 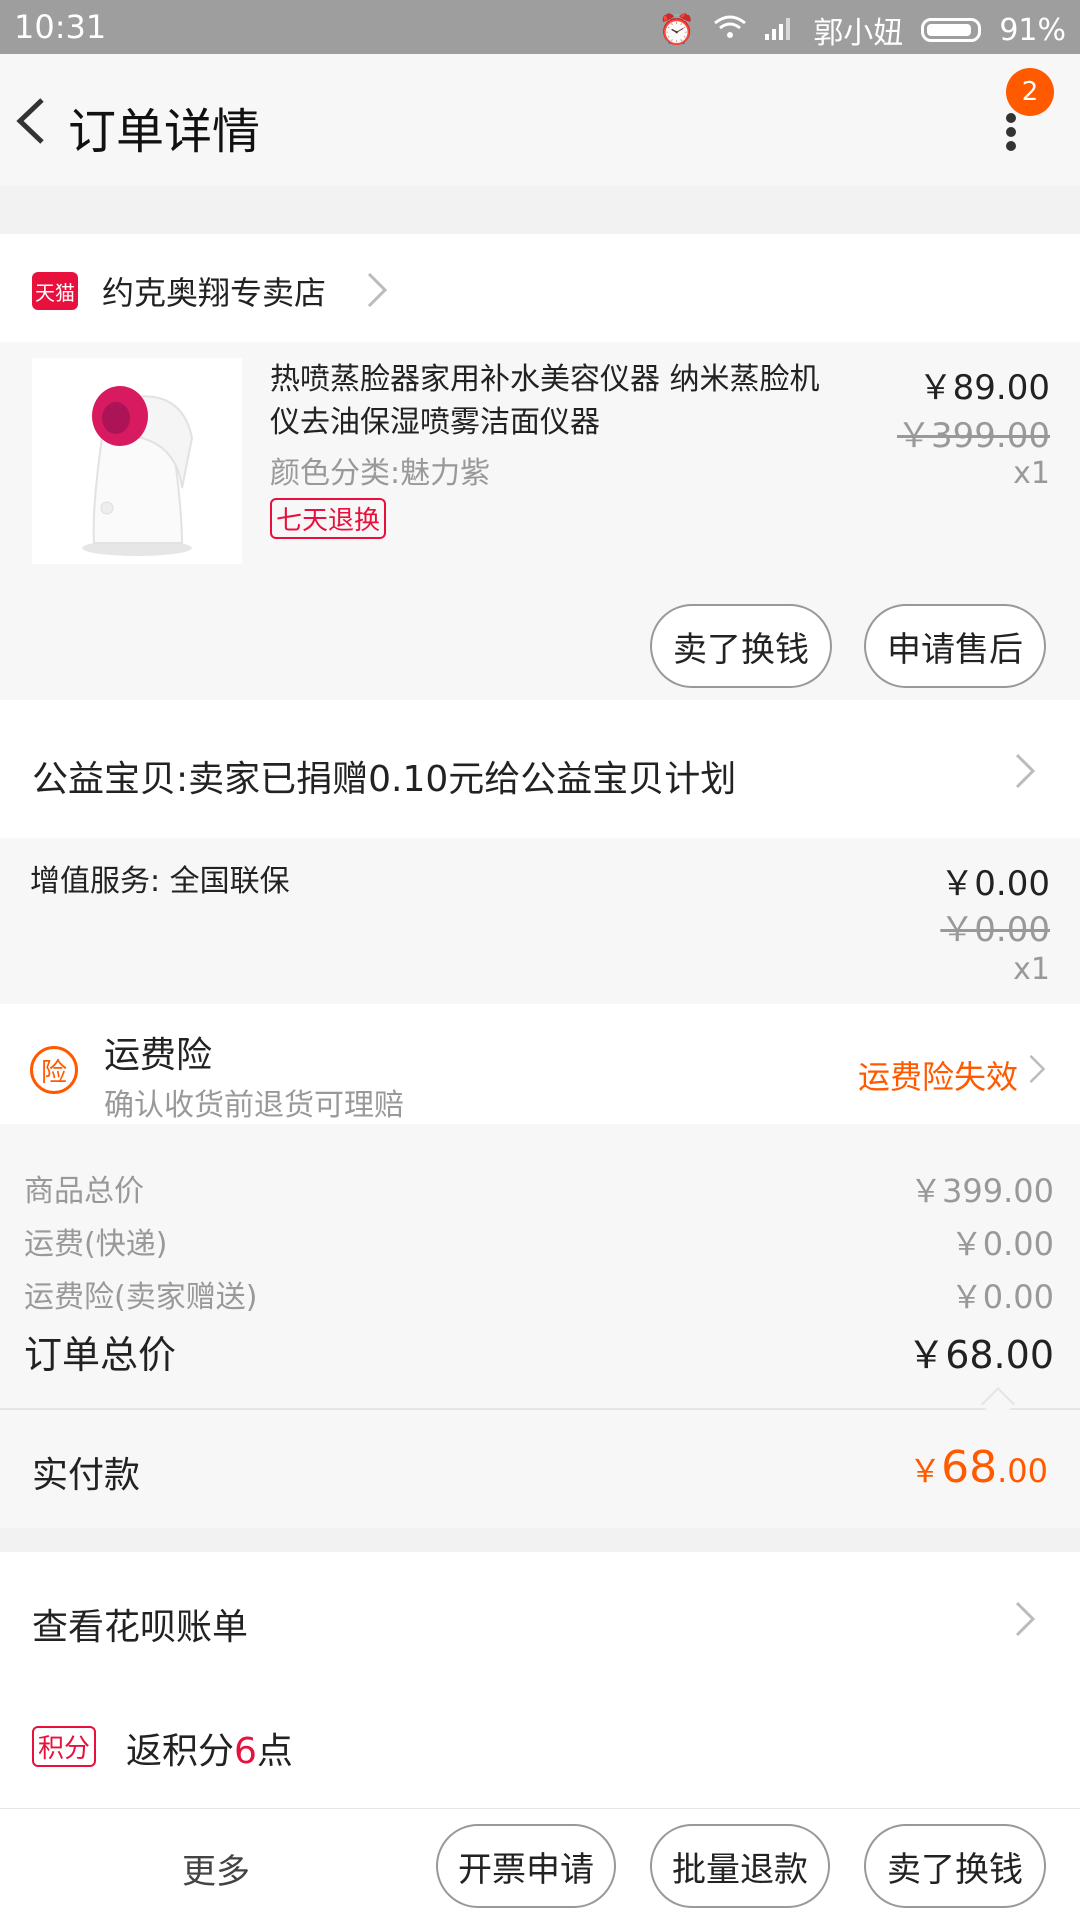 I want to click on bulk-refund-button: 批量退款, so click(x=740, y=1866).